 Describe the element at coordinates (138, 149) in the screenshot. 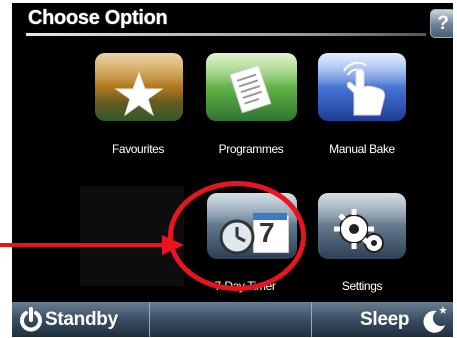

I see `favourites-label: Favourites` at that location.